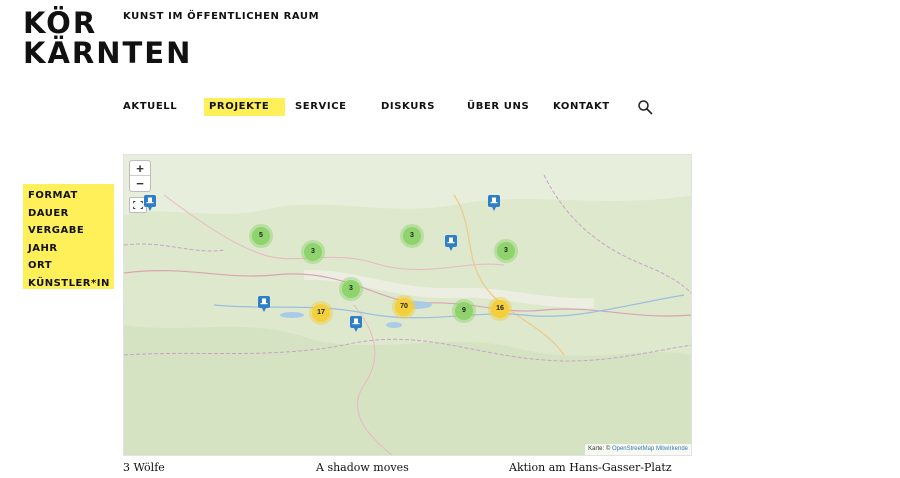 This screenshot has width=900, height=478. Describe the element at coordinates (590, 467) in the screenshot. I see `project-title: Aktion am Hans-Gasser-Platz` at that location.